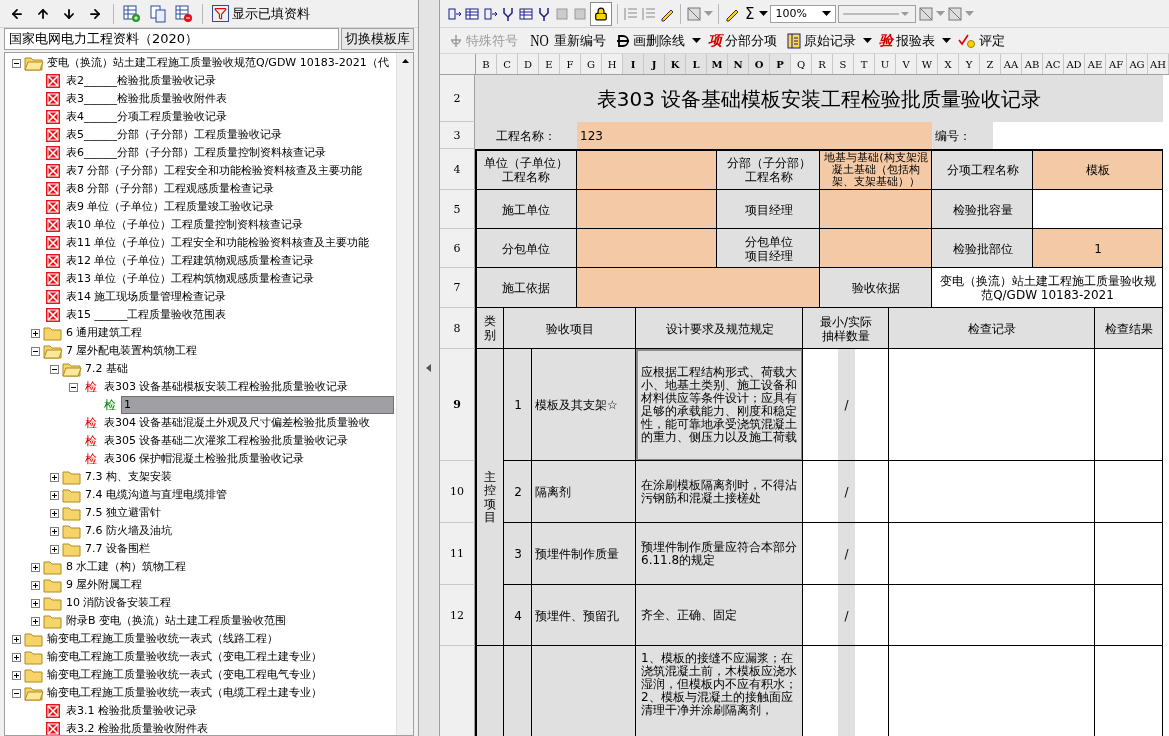 The height and width of the screenshot is (736, 1169). I want to click on row-header: 10, so click(457, 492).